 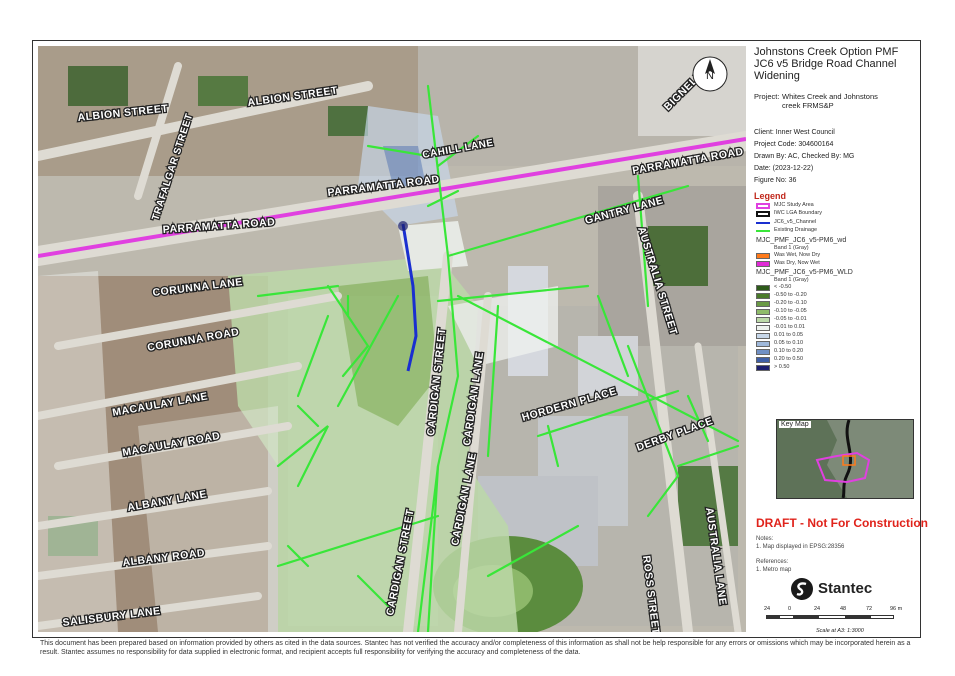 I want to click on legend-label-wld-1: -0.50 to -0.20, so click(x=790, y=295).